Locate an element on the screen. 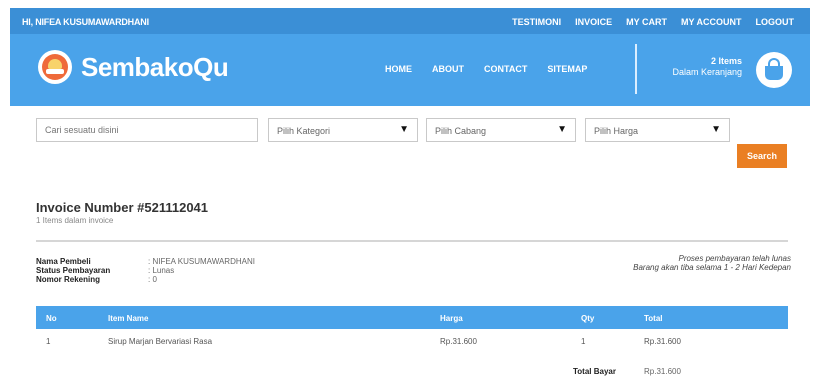 This screenshot has height=383, width=817. cart-summary: 2 Items Dalam Keranjang is located at coordinates (707, 67).